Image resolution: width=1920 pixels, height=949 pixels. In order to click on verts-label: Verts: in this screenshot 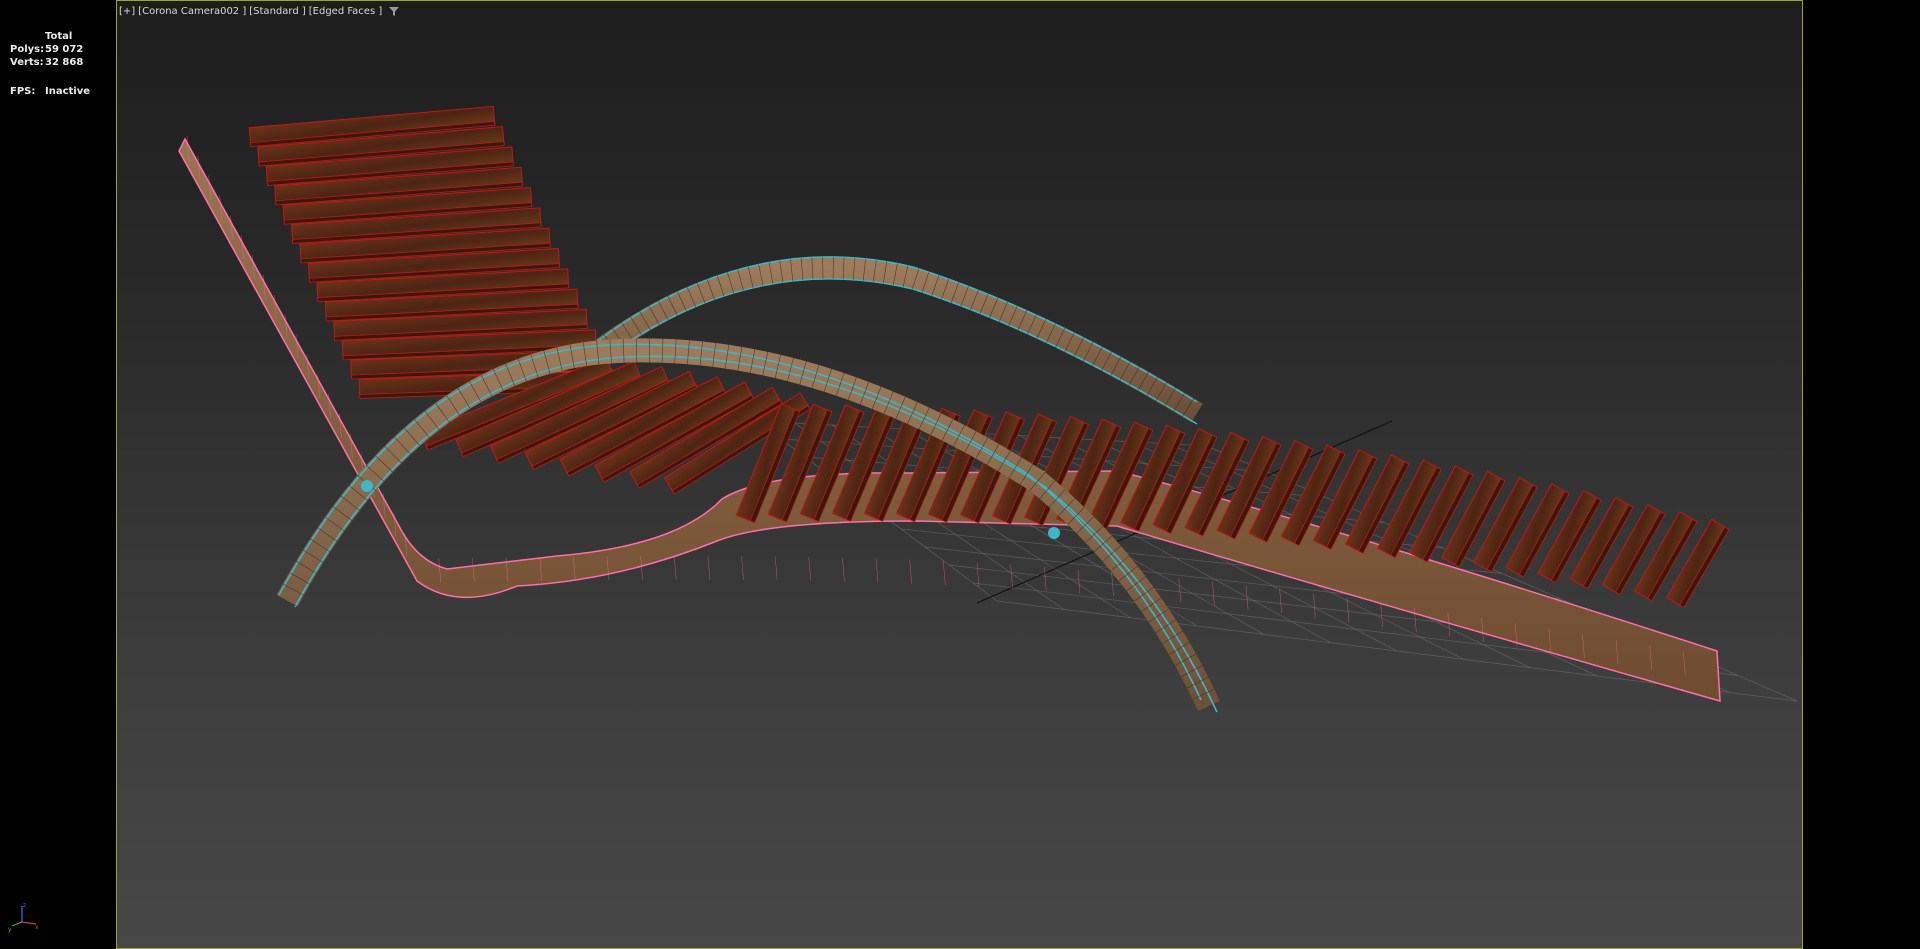, I will do `click(27, 62)`.